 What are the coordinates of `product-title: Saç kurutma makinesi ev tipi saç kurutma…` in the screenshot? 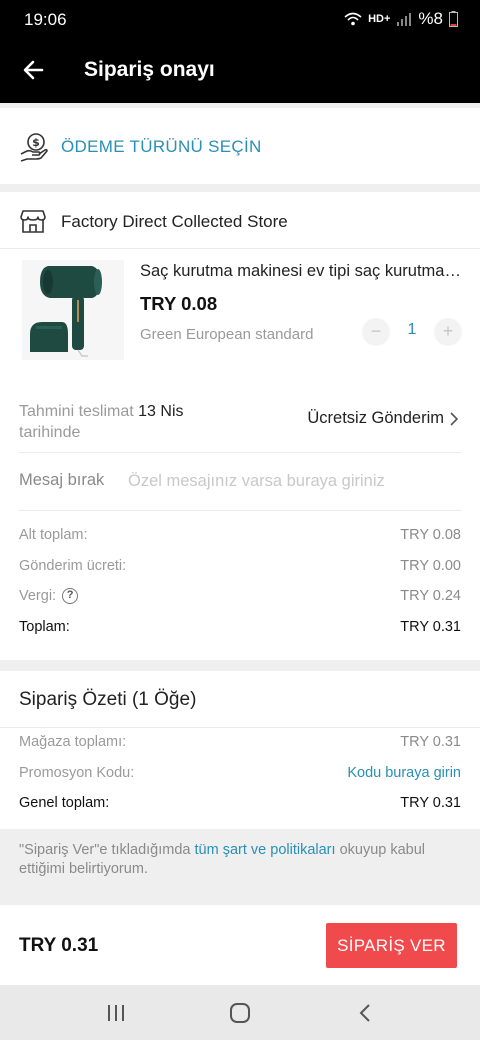 It's located at (301, 271).